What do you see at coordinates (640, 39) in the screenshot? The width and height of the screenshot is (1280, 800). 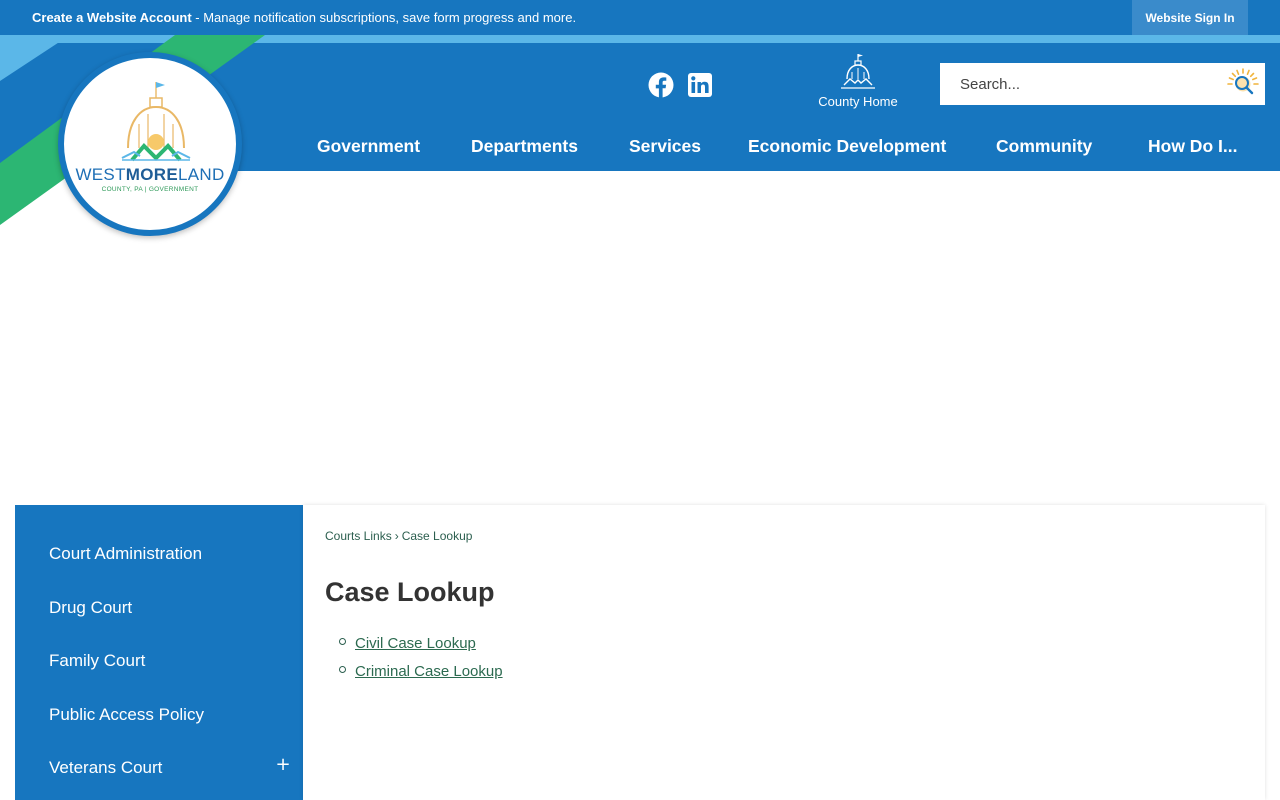 I see `header-accent-strip` at bounding box center [640, 39].